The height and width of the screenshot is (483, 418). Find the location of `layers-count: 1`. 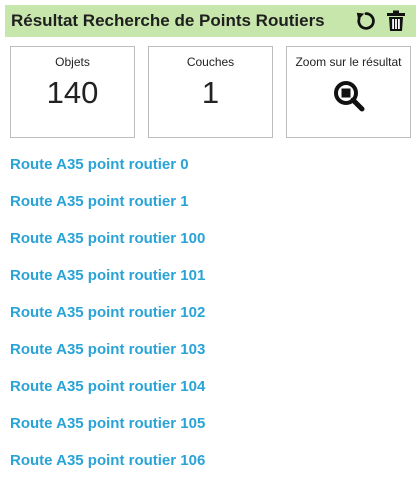

layers-count: 1 is located at coordinates (210, 92).